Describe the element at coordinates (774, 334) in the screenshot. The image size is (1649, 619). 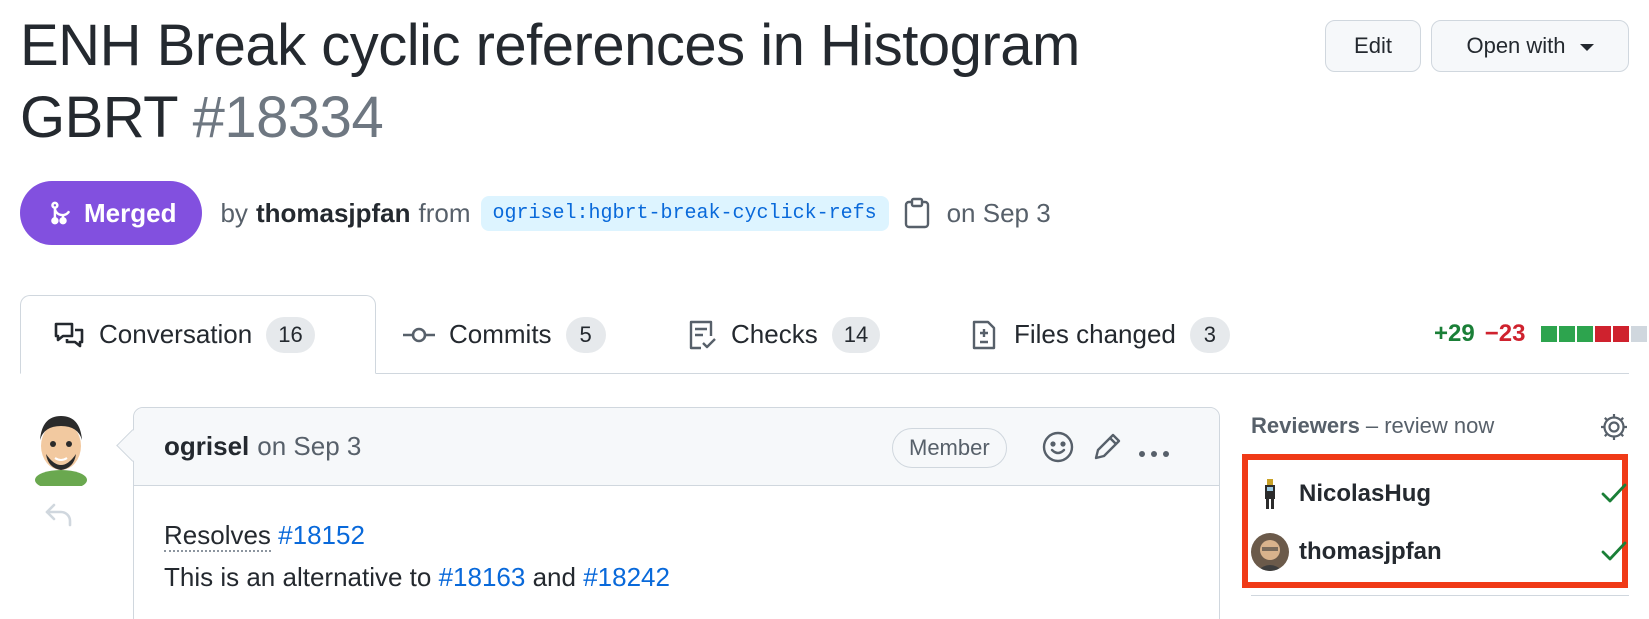
I see `tab-checks-label: Checks` at that location.